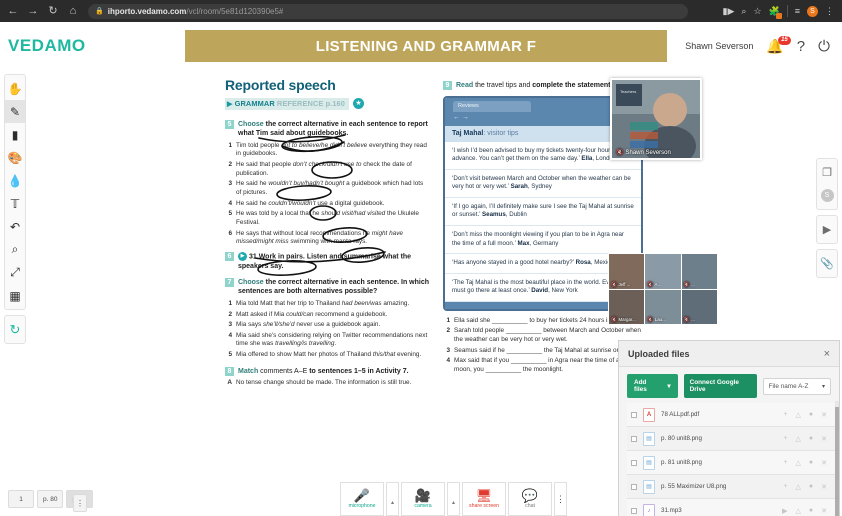  I want to click on pen-tool: ✎, so click(15, 111).